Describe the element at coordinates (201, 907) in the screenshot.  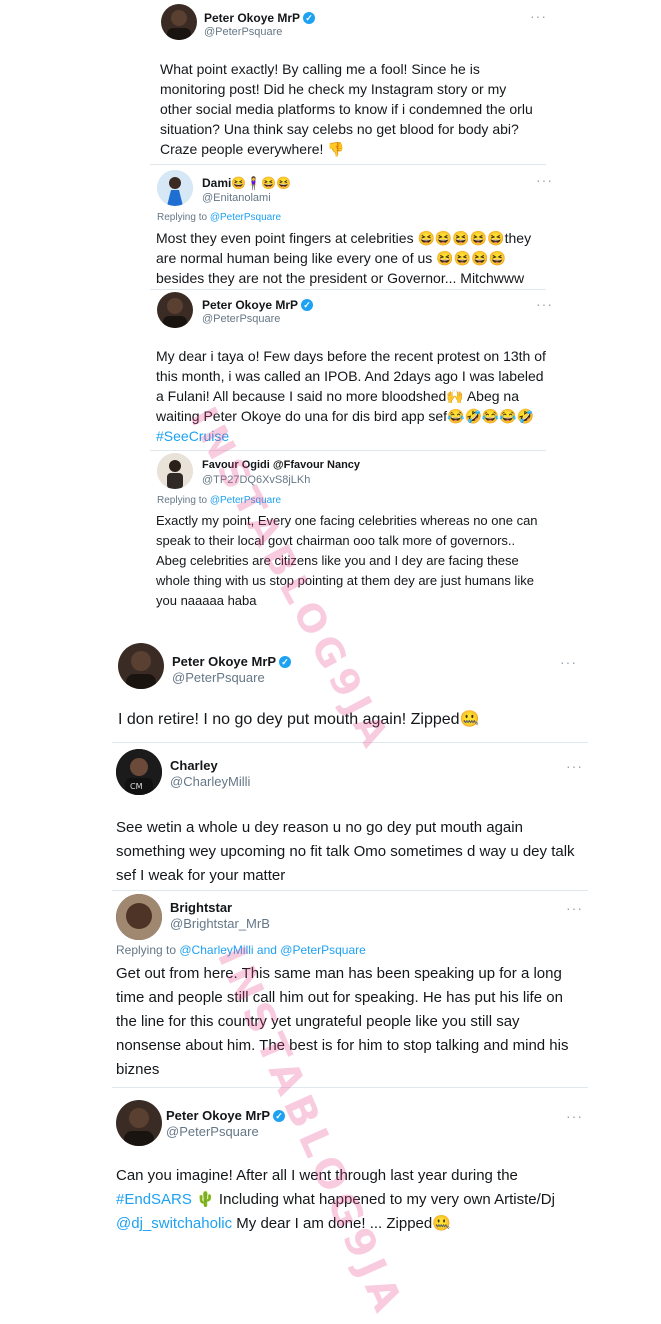
I see `display-name: Brightstar` at that location.